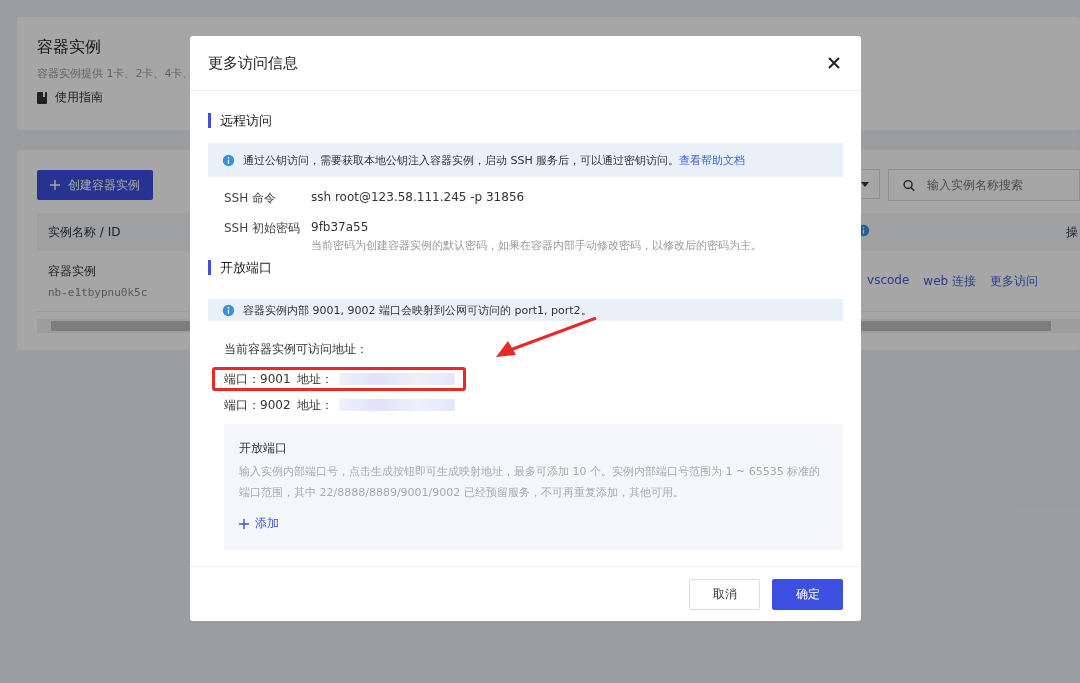 Image resolution: width=1080 pixels, height=683 pixels. Describe the element at coordinates (1014, 281) in the screenshot. I see `action-link: 更多访问` at that location.